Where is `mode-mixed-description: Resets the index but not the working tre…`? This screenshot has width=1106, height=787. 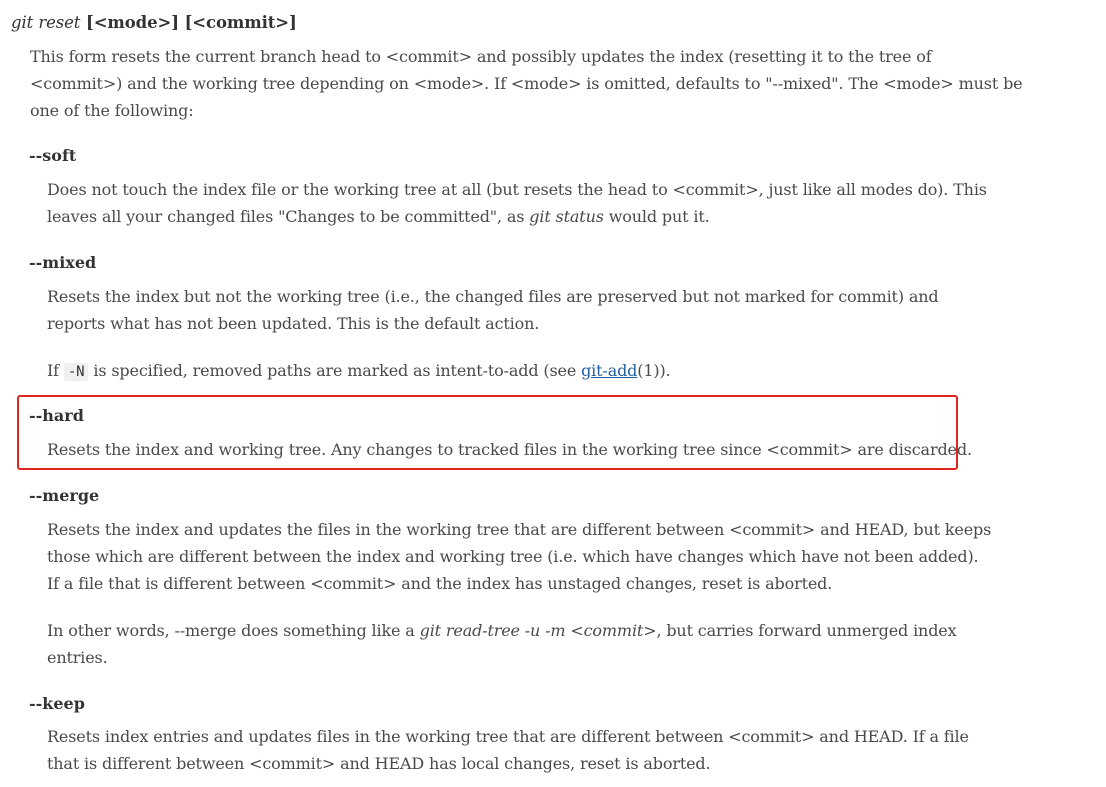 mode-mixed-description: Resets the index but not the working tre… is located at coordinates (572, 310).